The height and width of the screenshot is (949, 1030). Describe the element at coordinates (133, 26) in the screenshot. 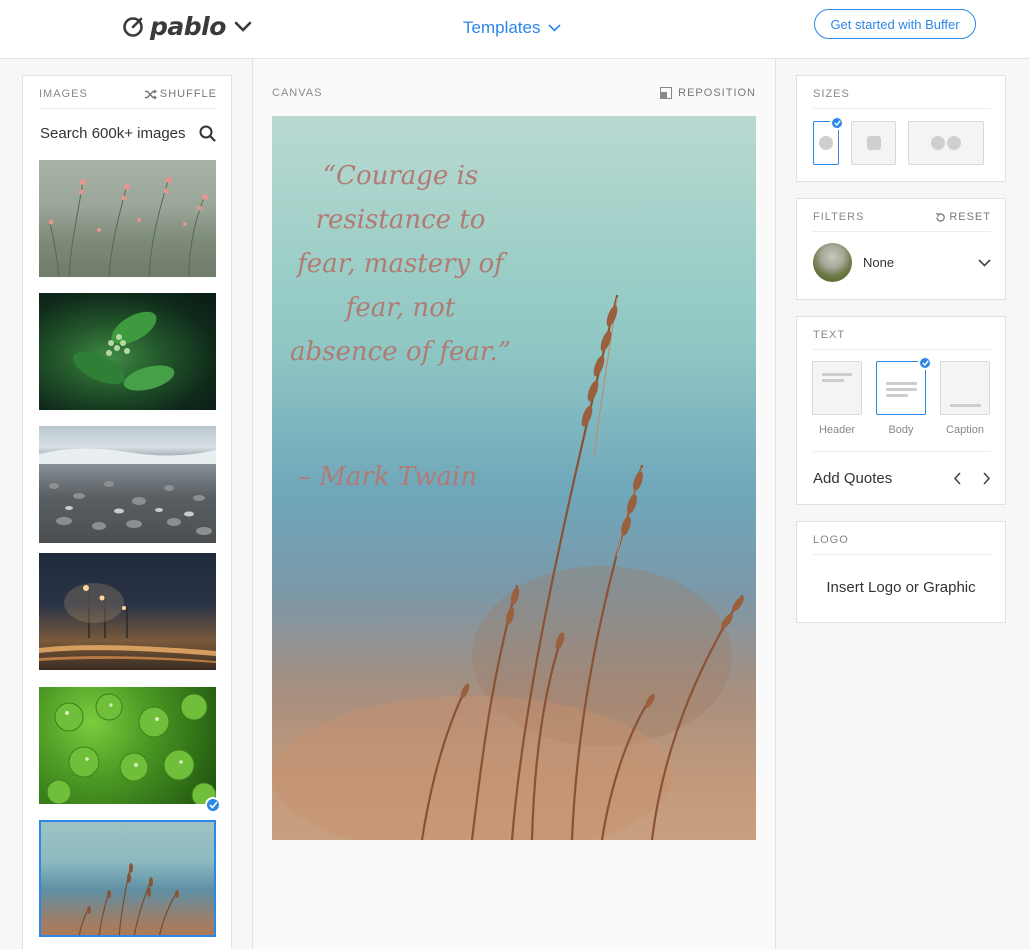

I see `pablo-logo-icon` at that location.